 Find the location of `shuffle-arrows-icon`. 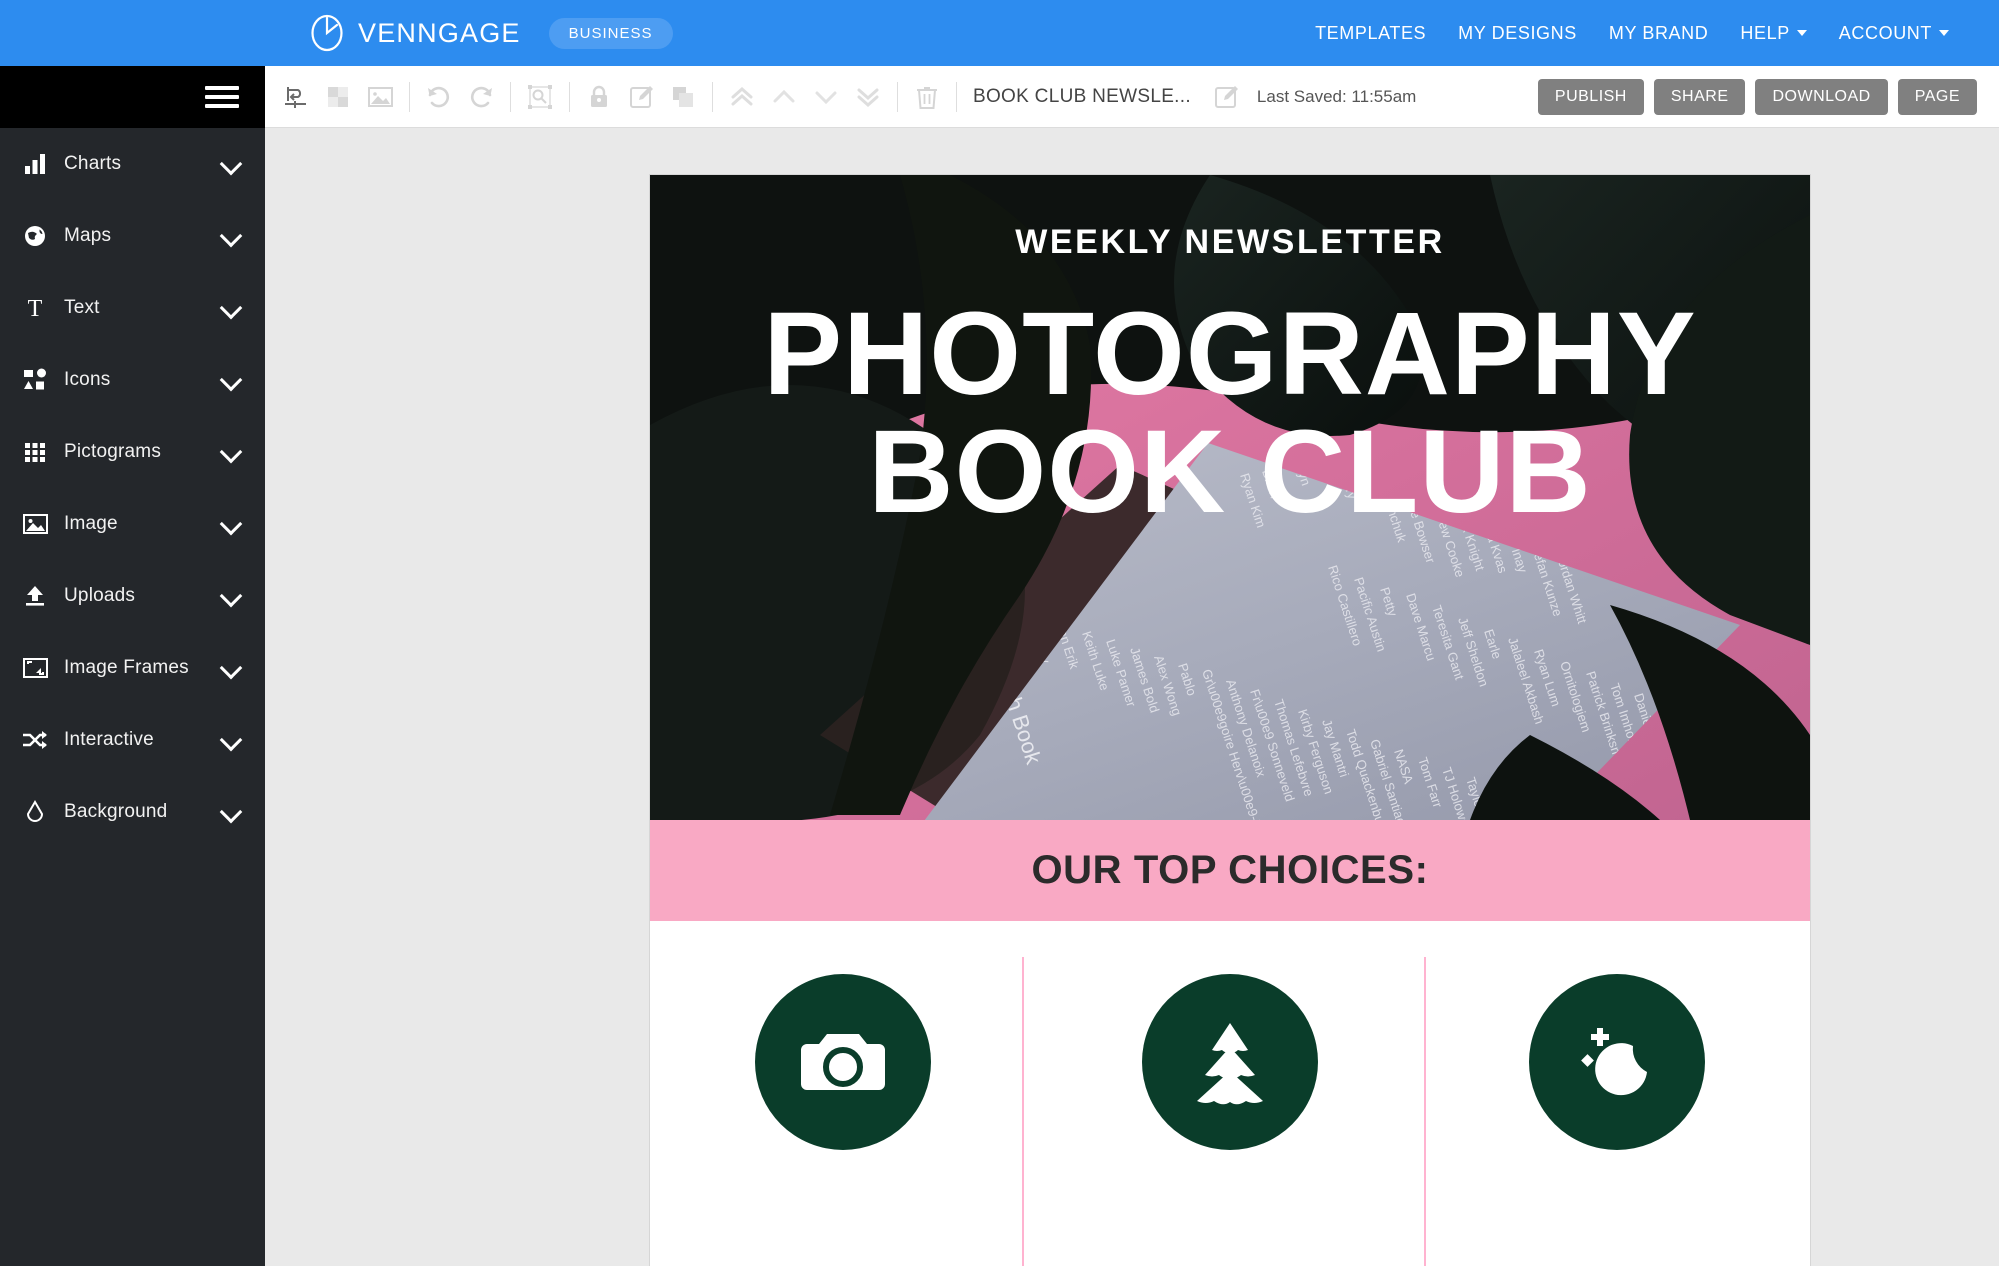

shuffle-arrows-icon is located at coordinates (35, 740).